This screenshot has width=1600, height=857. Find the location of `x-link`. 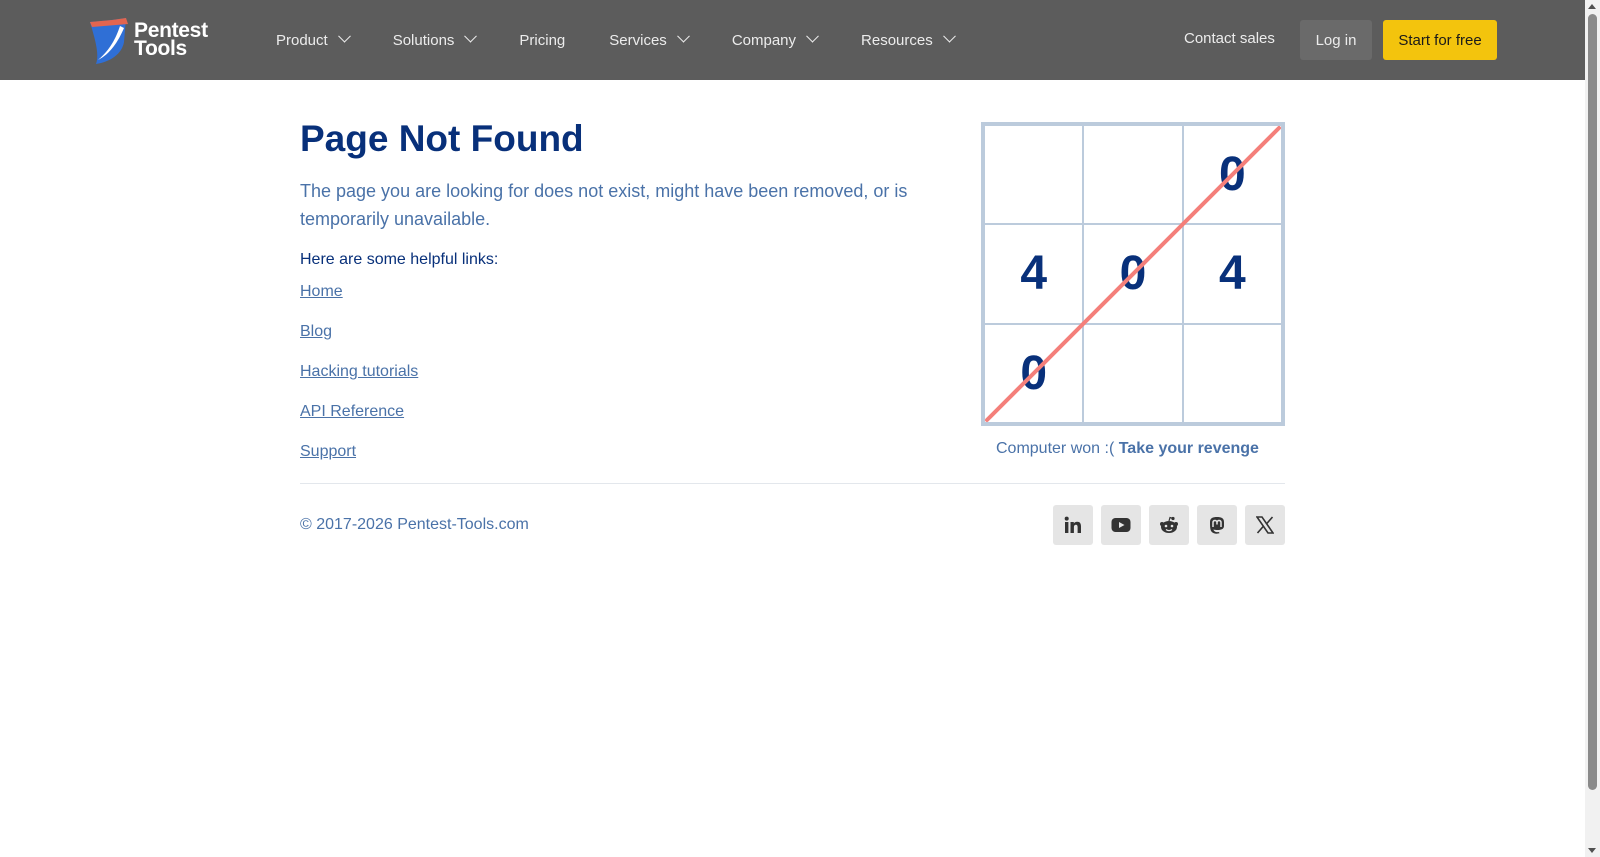

x-link is located at coordinates (1265, 525).